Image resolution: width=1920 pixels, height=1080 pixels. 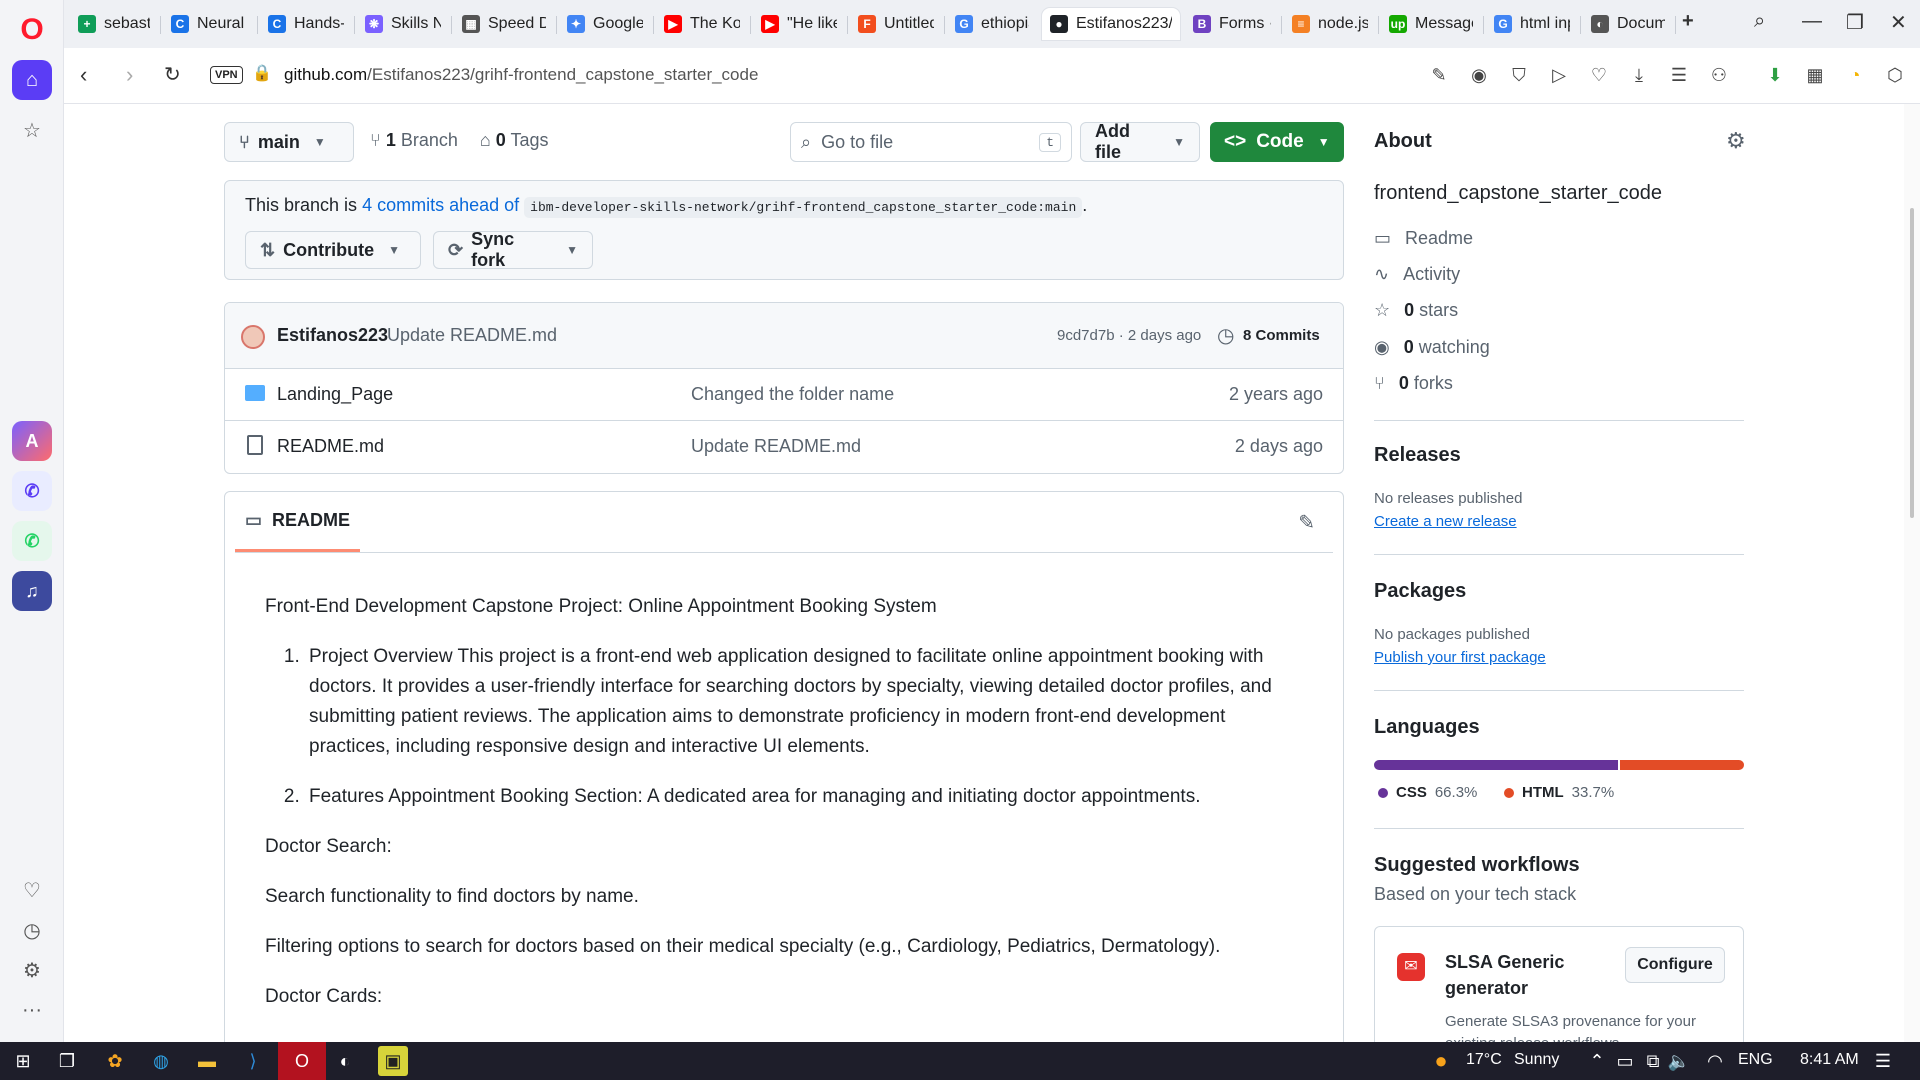 What do you see at coordinates (1812, 21) in the screenshot?
I see `minimize-icon: —` at bounding box center [1812, 21].